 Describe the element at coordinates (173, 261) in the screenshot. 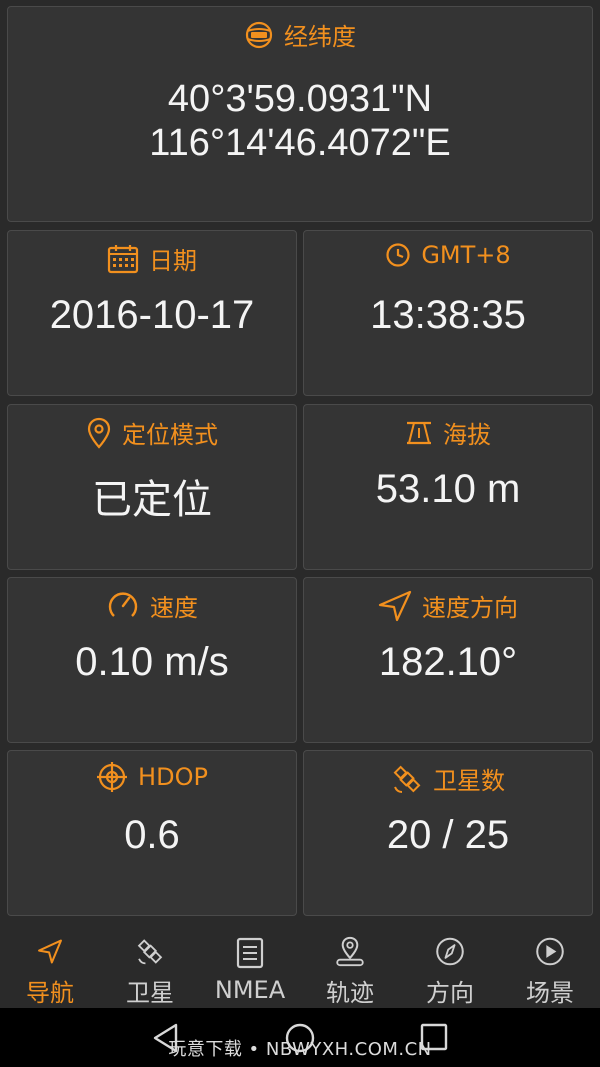

I see `date-title: 日期` at that location.